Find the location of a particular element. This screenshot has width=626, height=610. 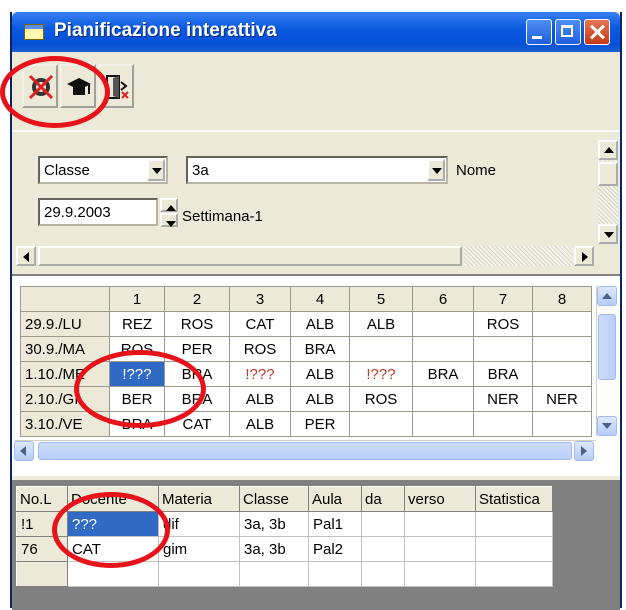

column-header: 6 is located at coordinates (443, 299).